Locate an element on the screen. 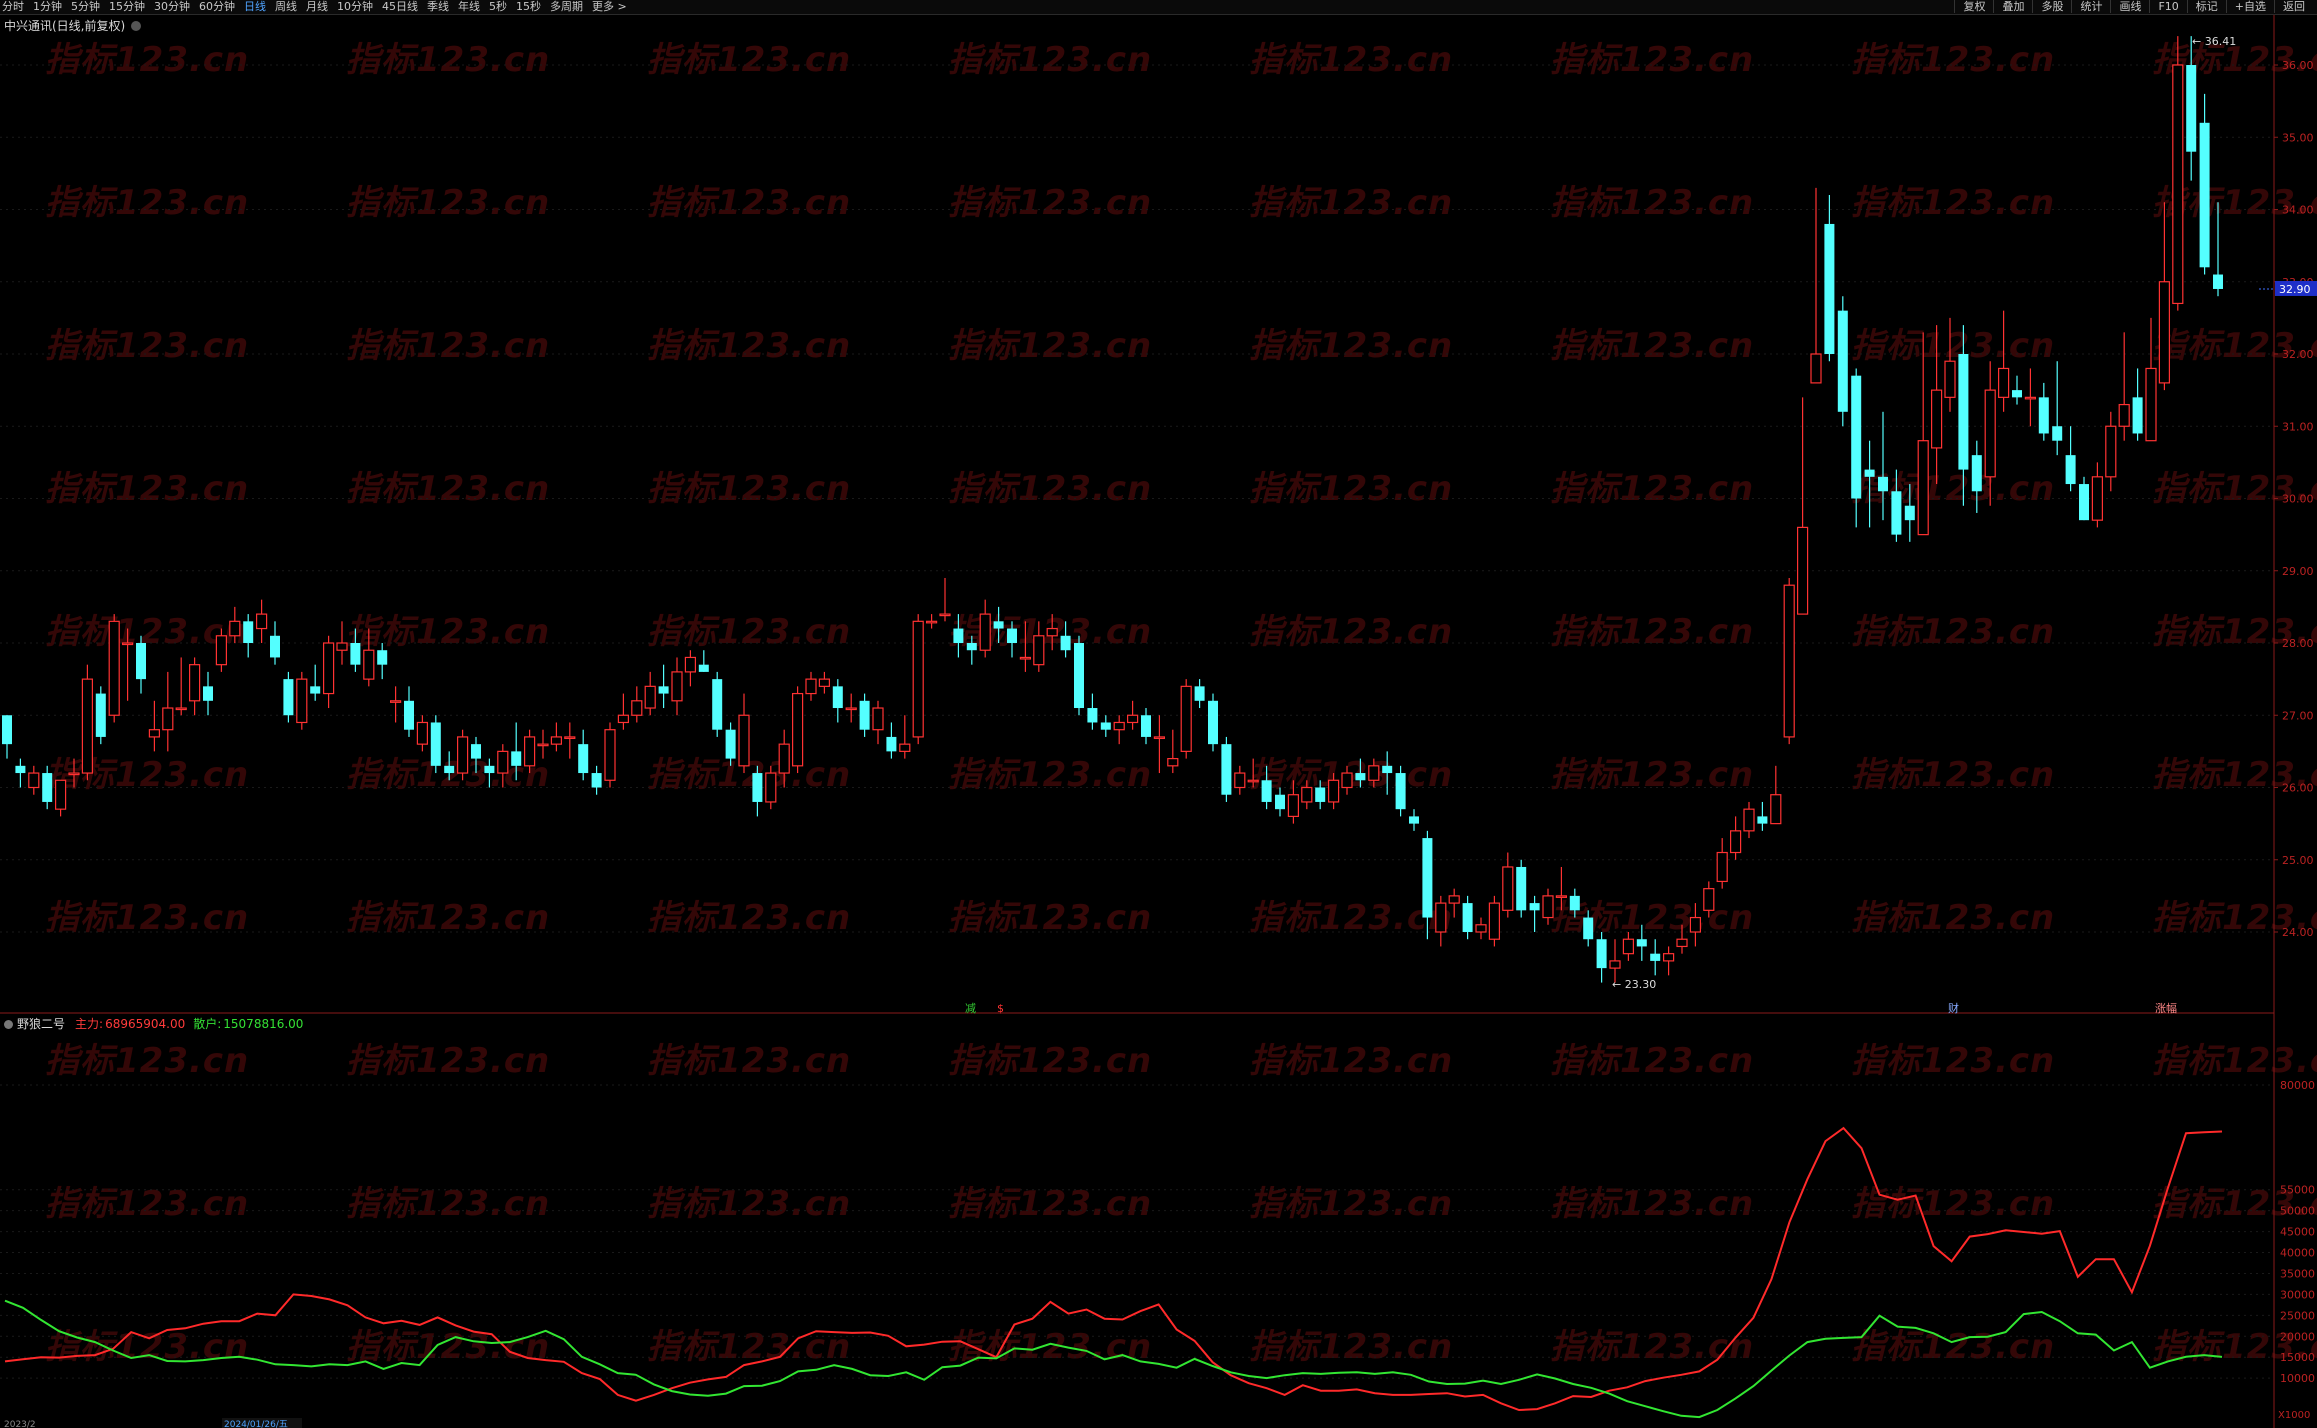 The height and width of the screenshot is (1428, 2317). period-tab: 5分钟 is located at coordinates (85, 6).